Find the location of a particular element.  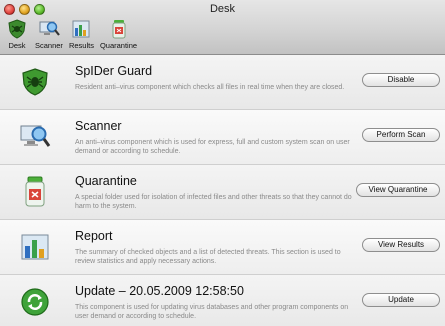

view-quarantine-button: View Quarantine is located at coordinates (398, 190).